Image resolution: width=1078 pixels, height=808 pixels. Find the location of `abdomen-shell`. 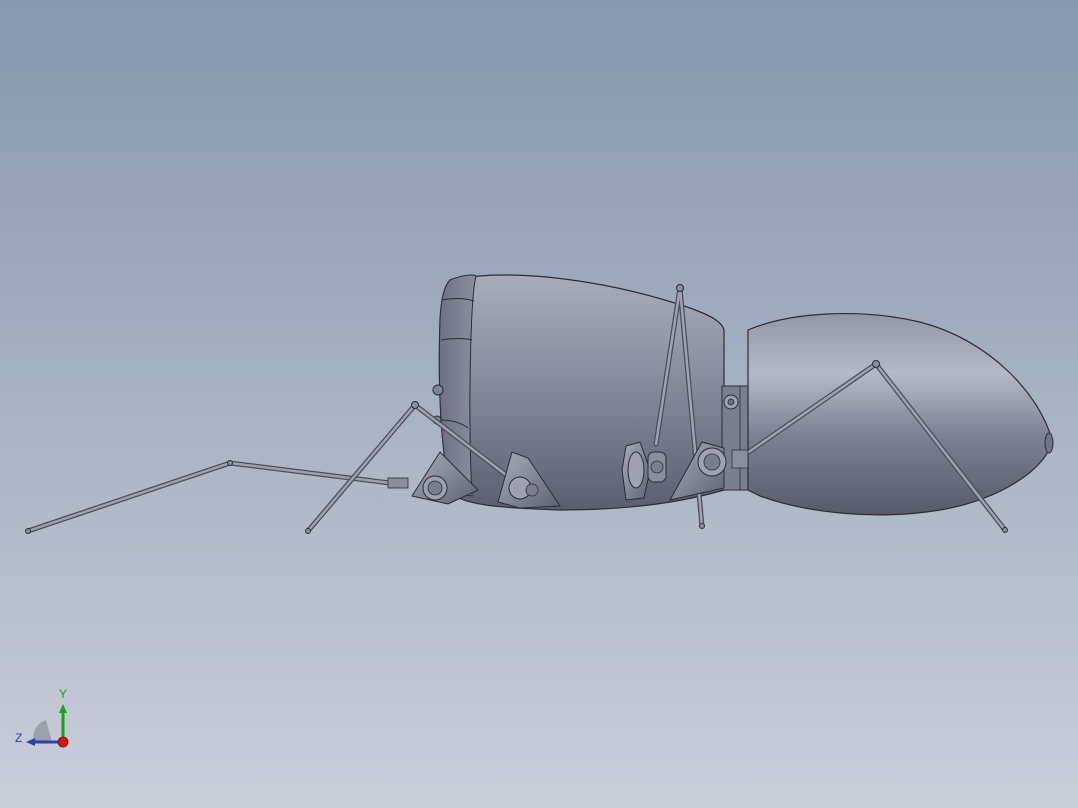

abdomen-shell is located at coordinates (900, 414).